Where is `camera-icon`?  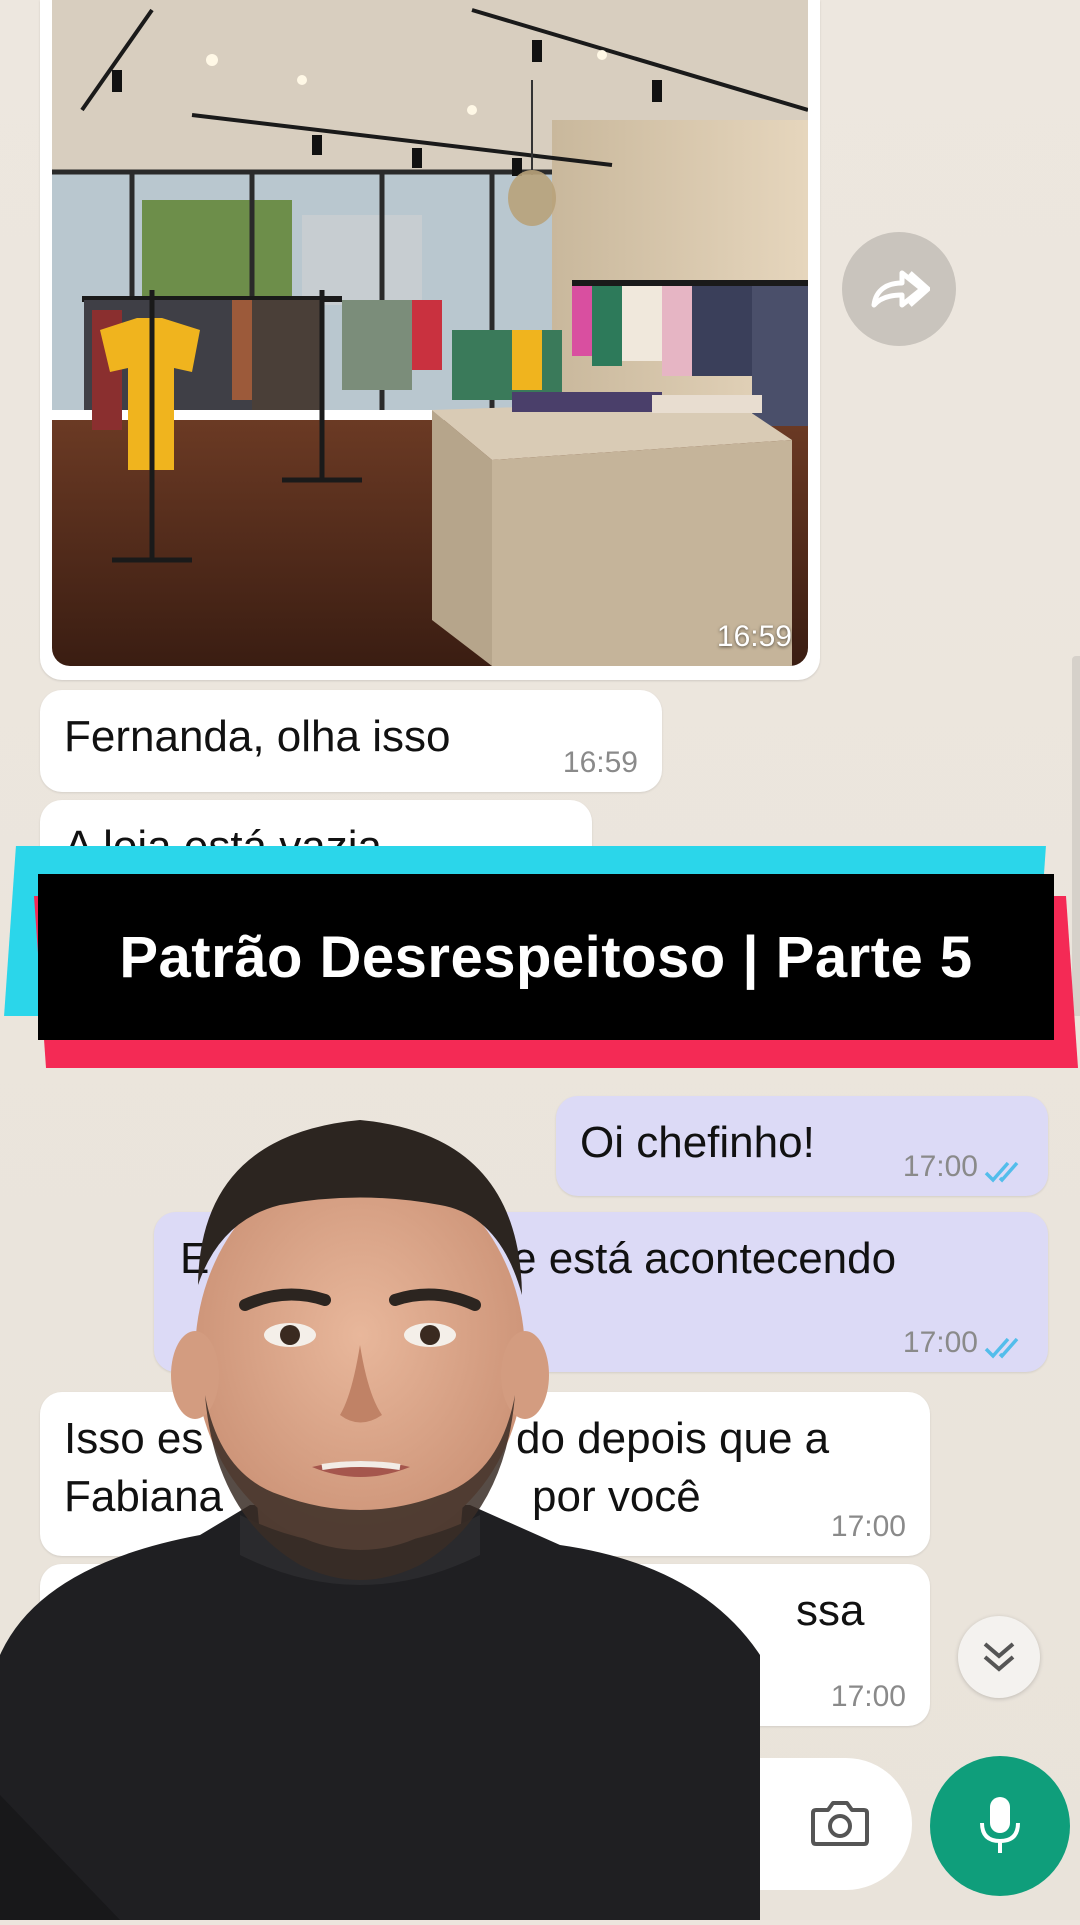 camera-icon is located at coordinates (840, 1823).